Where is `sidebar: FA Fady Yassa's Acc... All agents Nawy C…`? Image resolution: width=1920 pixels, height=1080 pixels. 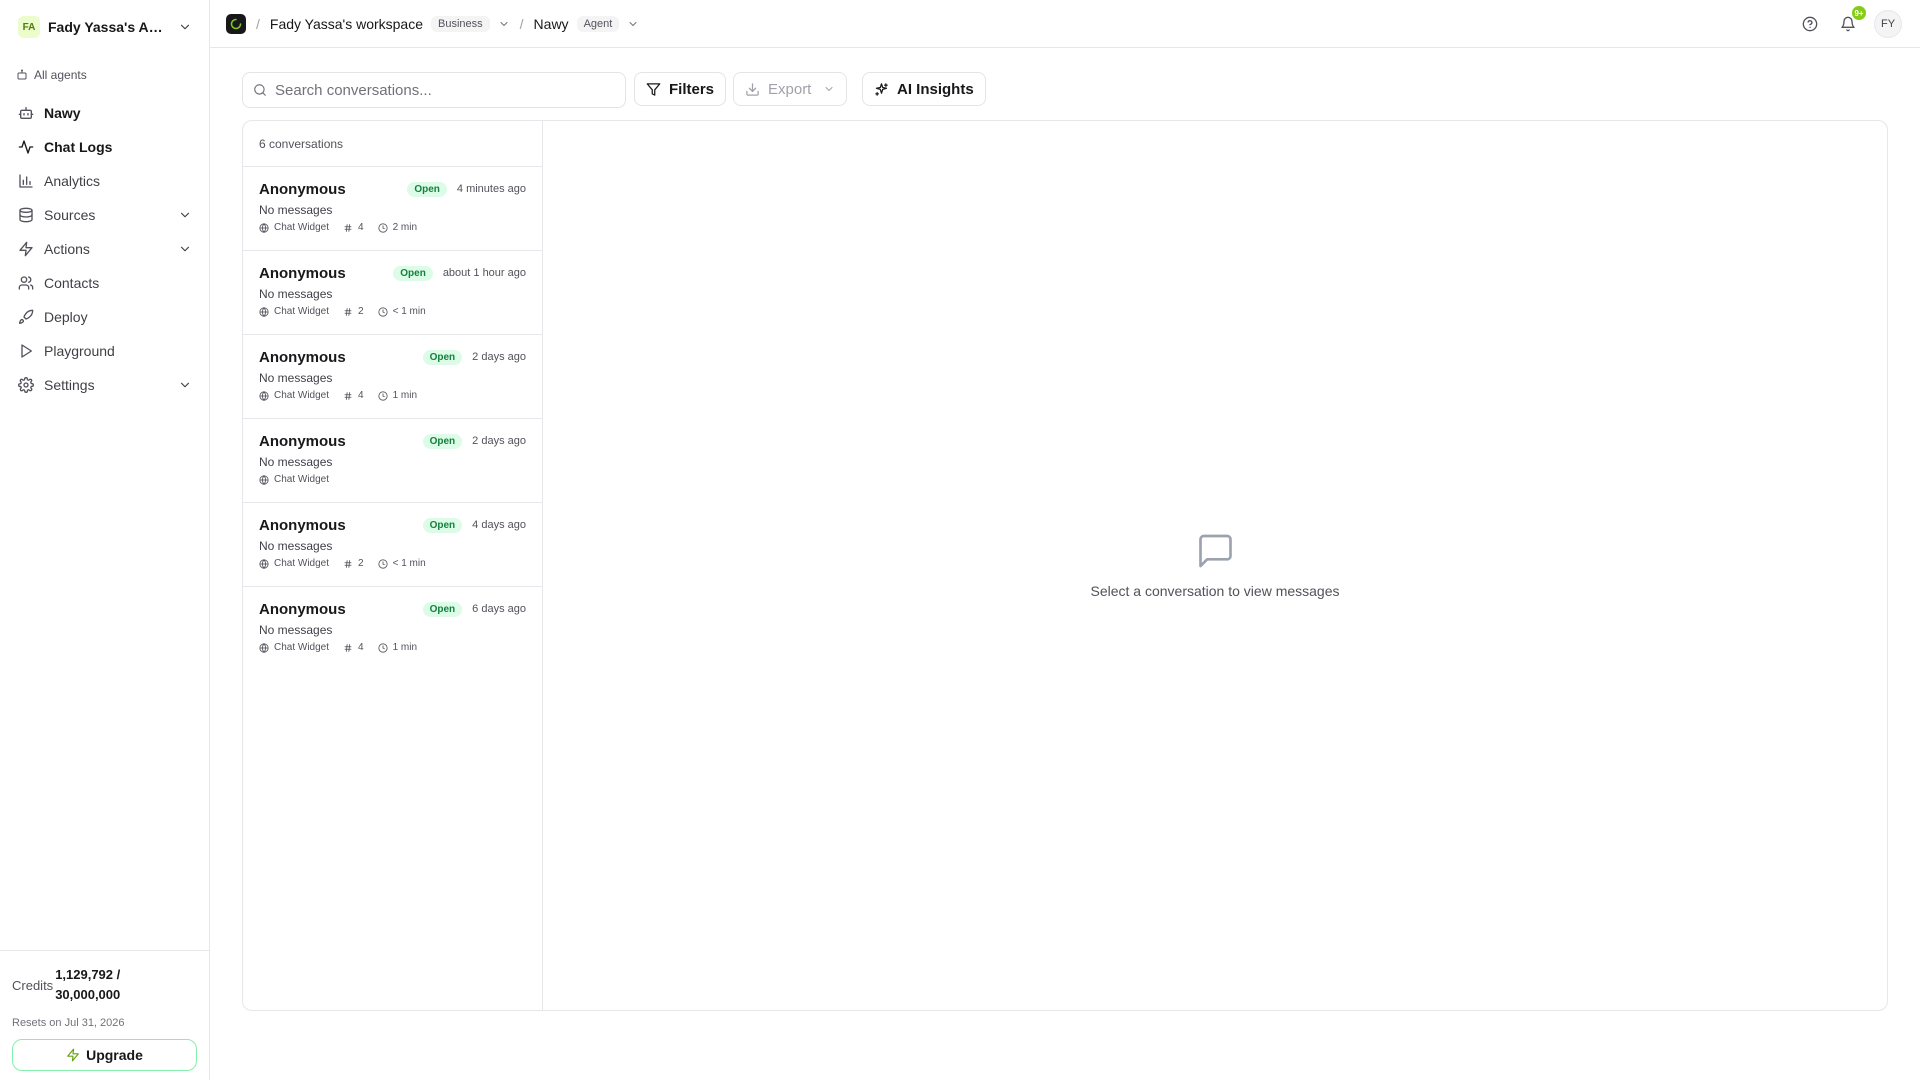
sidebar: FA Fady Yassa's Acc... All agents Nawy C… is located at coordinates (105, 540).